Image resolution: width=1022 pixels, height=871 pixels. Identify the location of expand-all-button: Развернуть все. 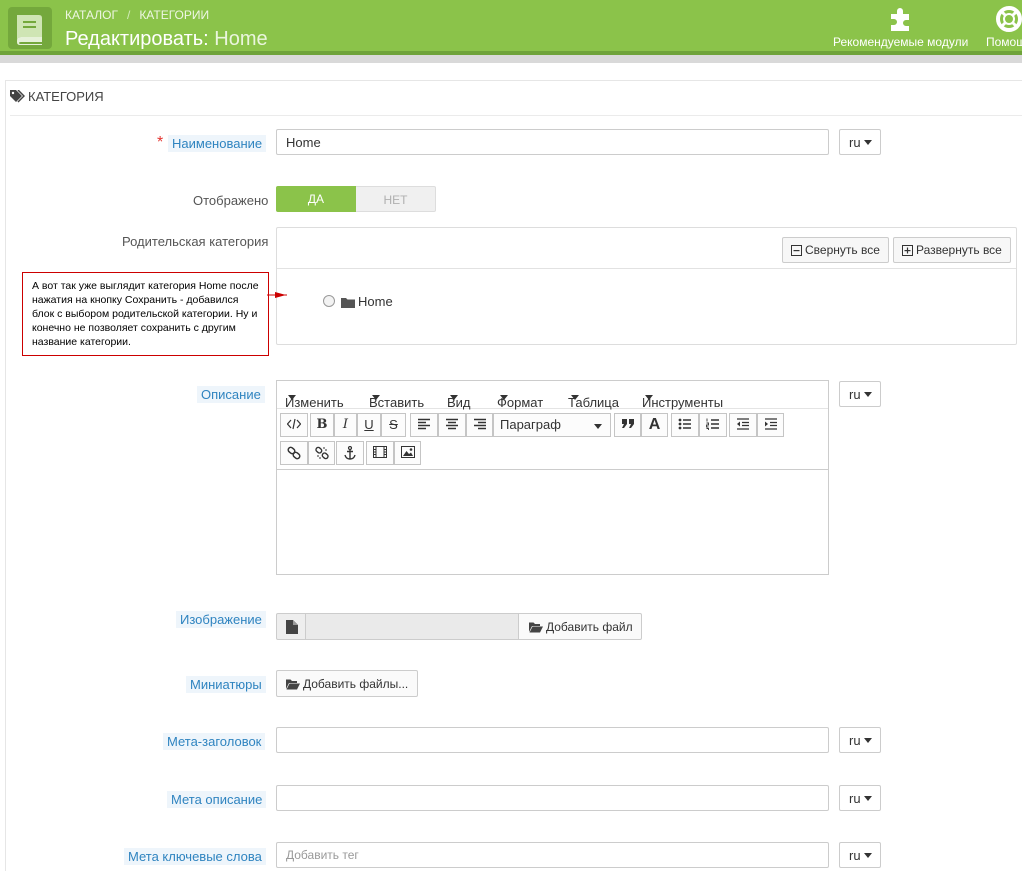
(952, 250).